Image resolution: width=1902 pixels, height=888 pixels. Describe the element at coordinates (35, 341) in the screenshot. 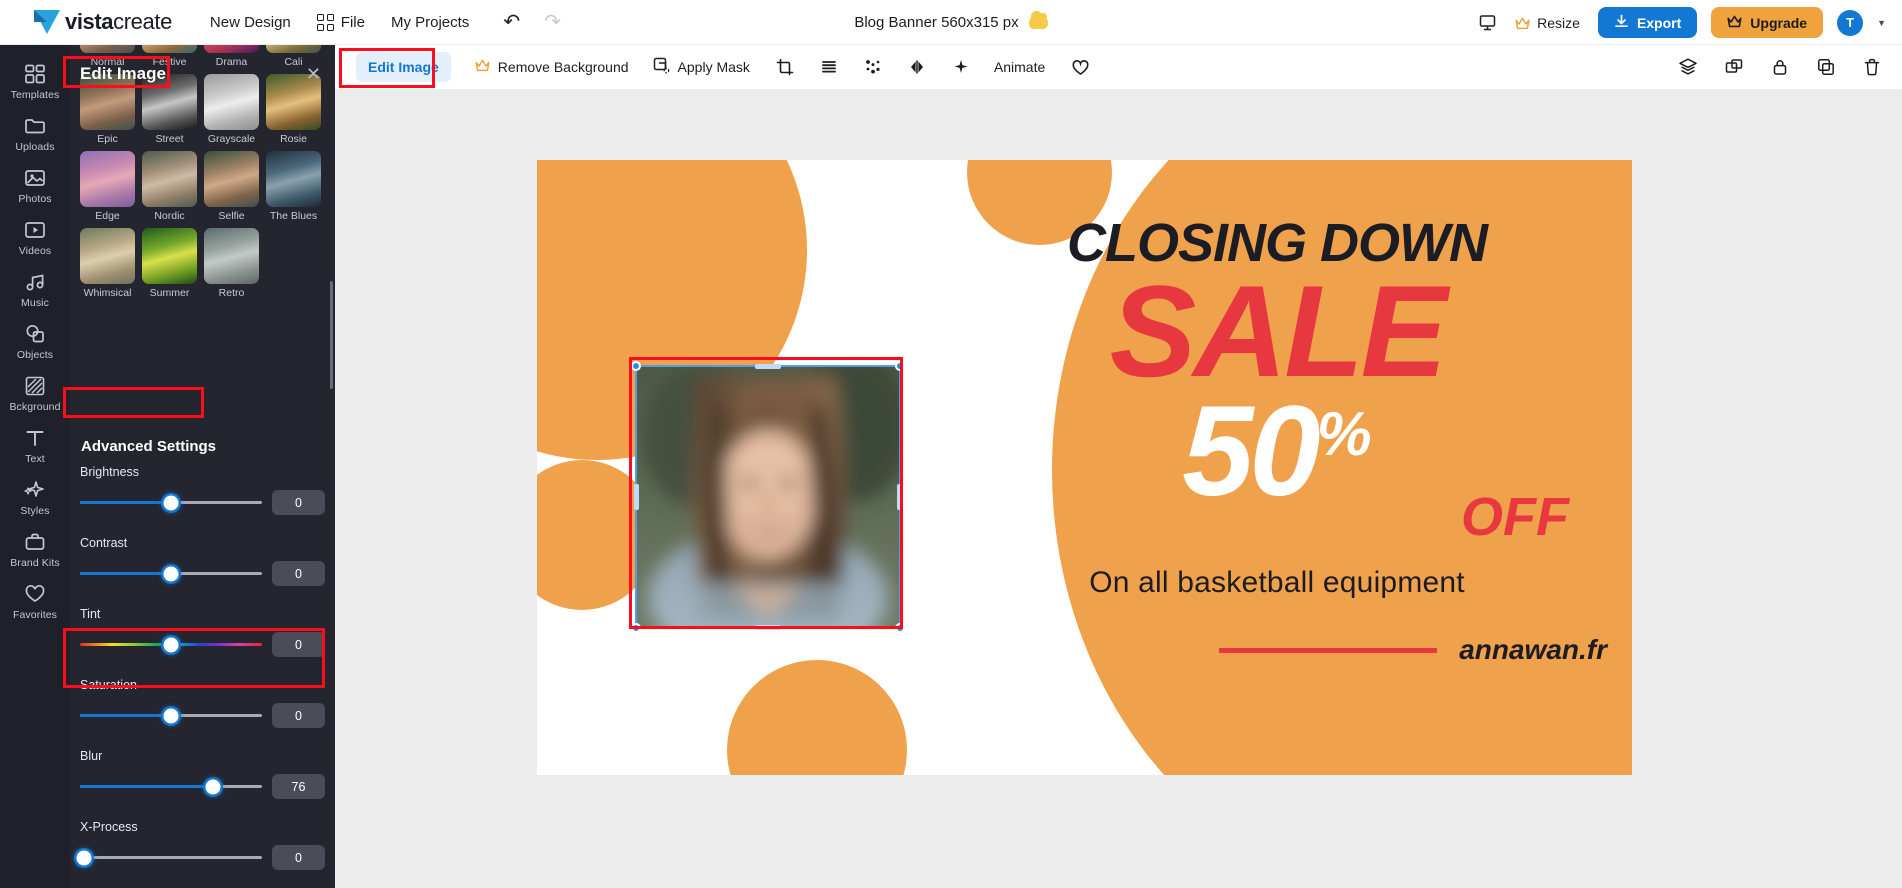

I see `sidebar-item-objects: Objects` at that location.